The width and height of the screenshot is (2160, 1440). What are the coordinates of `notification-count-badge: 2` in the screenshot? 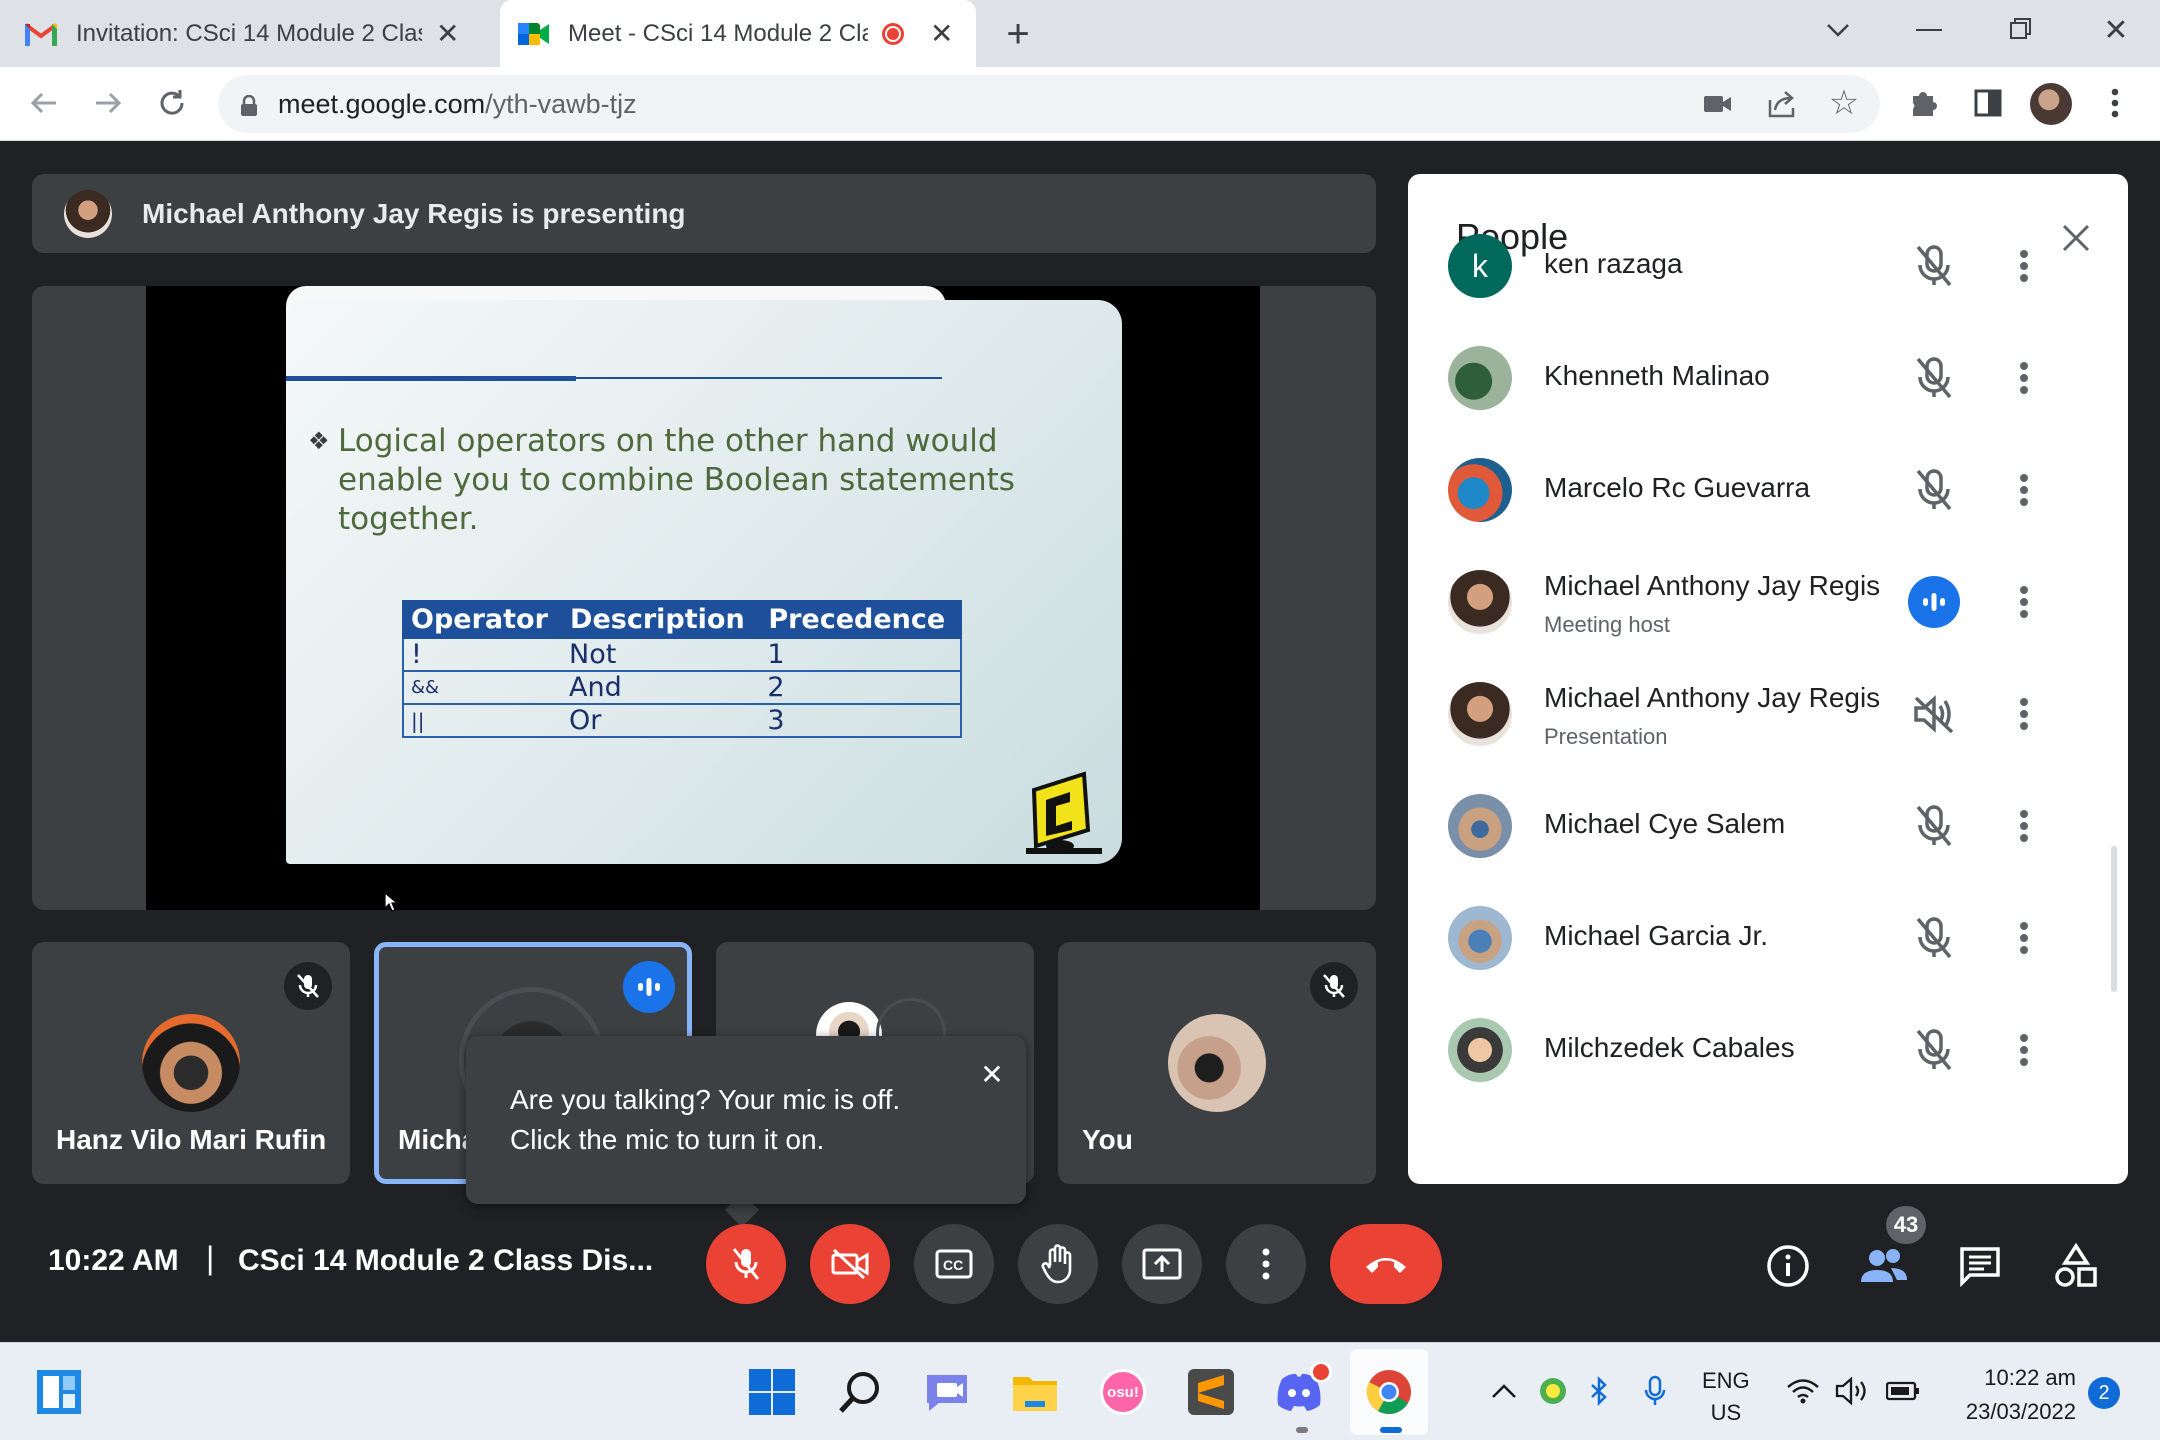 It's located at (2104, 1393).